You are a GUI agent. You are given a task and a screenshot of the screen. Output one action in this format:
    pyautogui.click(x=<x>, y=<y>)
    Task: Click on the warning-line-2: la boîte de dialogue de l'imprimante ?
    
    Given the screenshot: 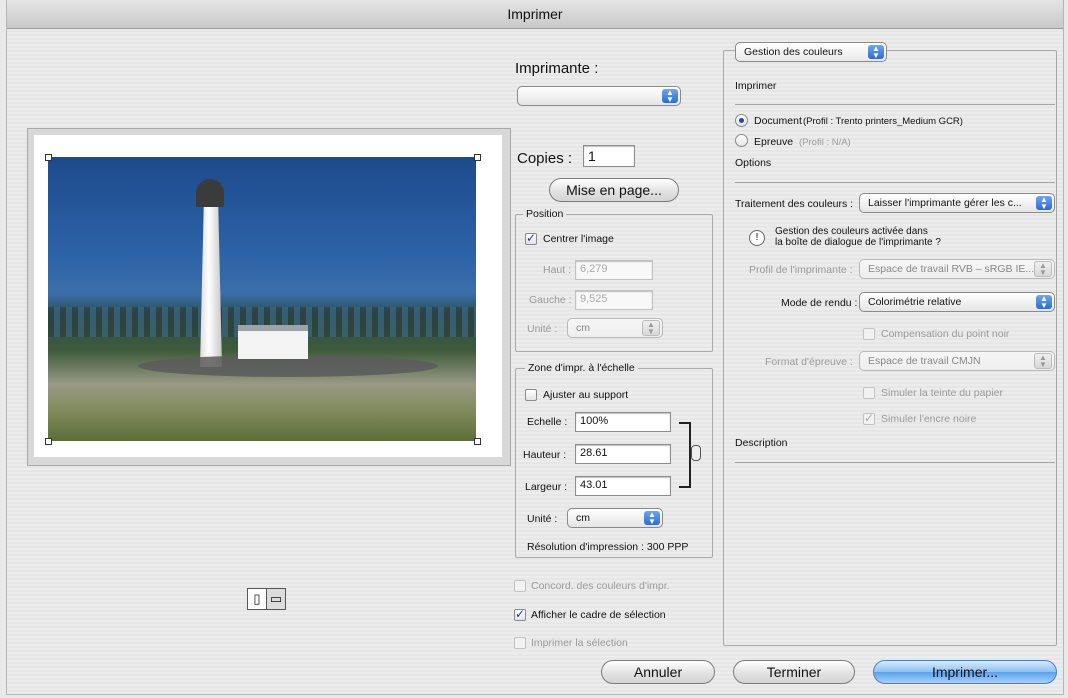 What is the action you would take?
    pyautogui.click(x=858, y=242)
    